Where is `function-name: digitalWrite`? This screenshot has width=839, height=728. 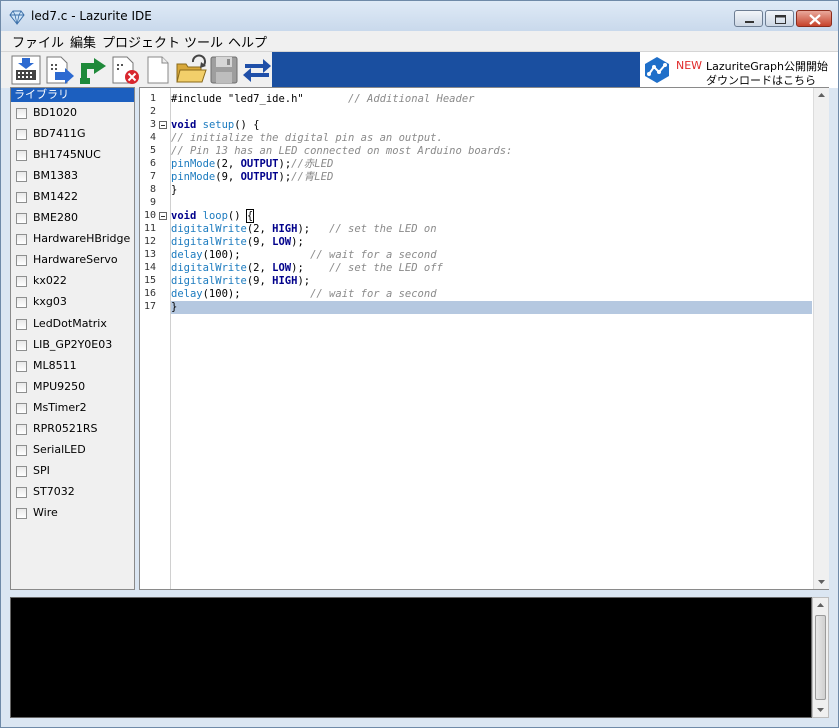
function-name: digitalWrite is located at coordinates (209, 268).